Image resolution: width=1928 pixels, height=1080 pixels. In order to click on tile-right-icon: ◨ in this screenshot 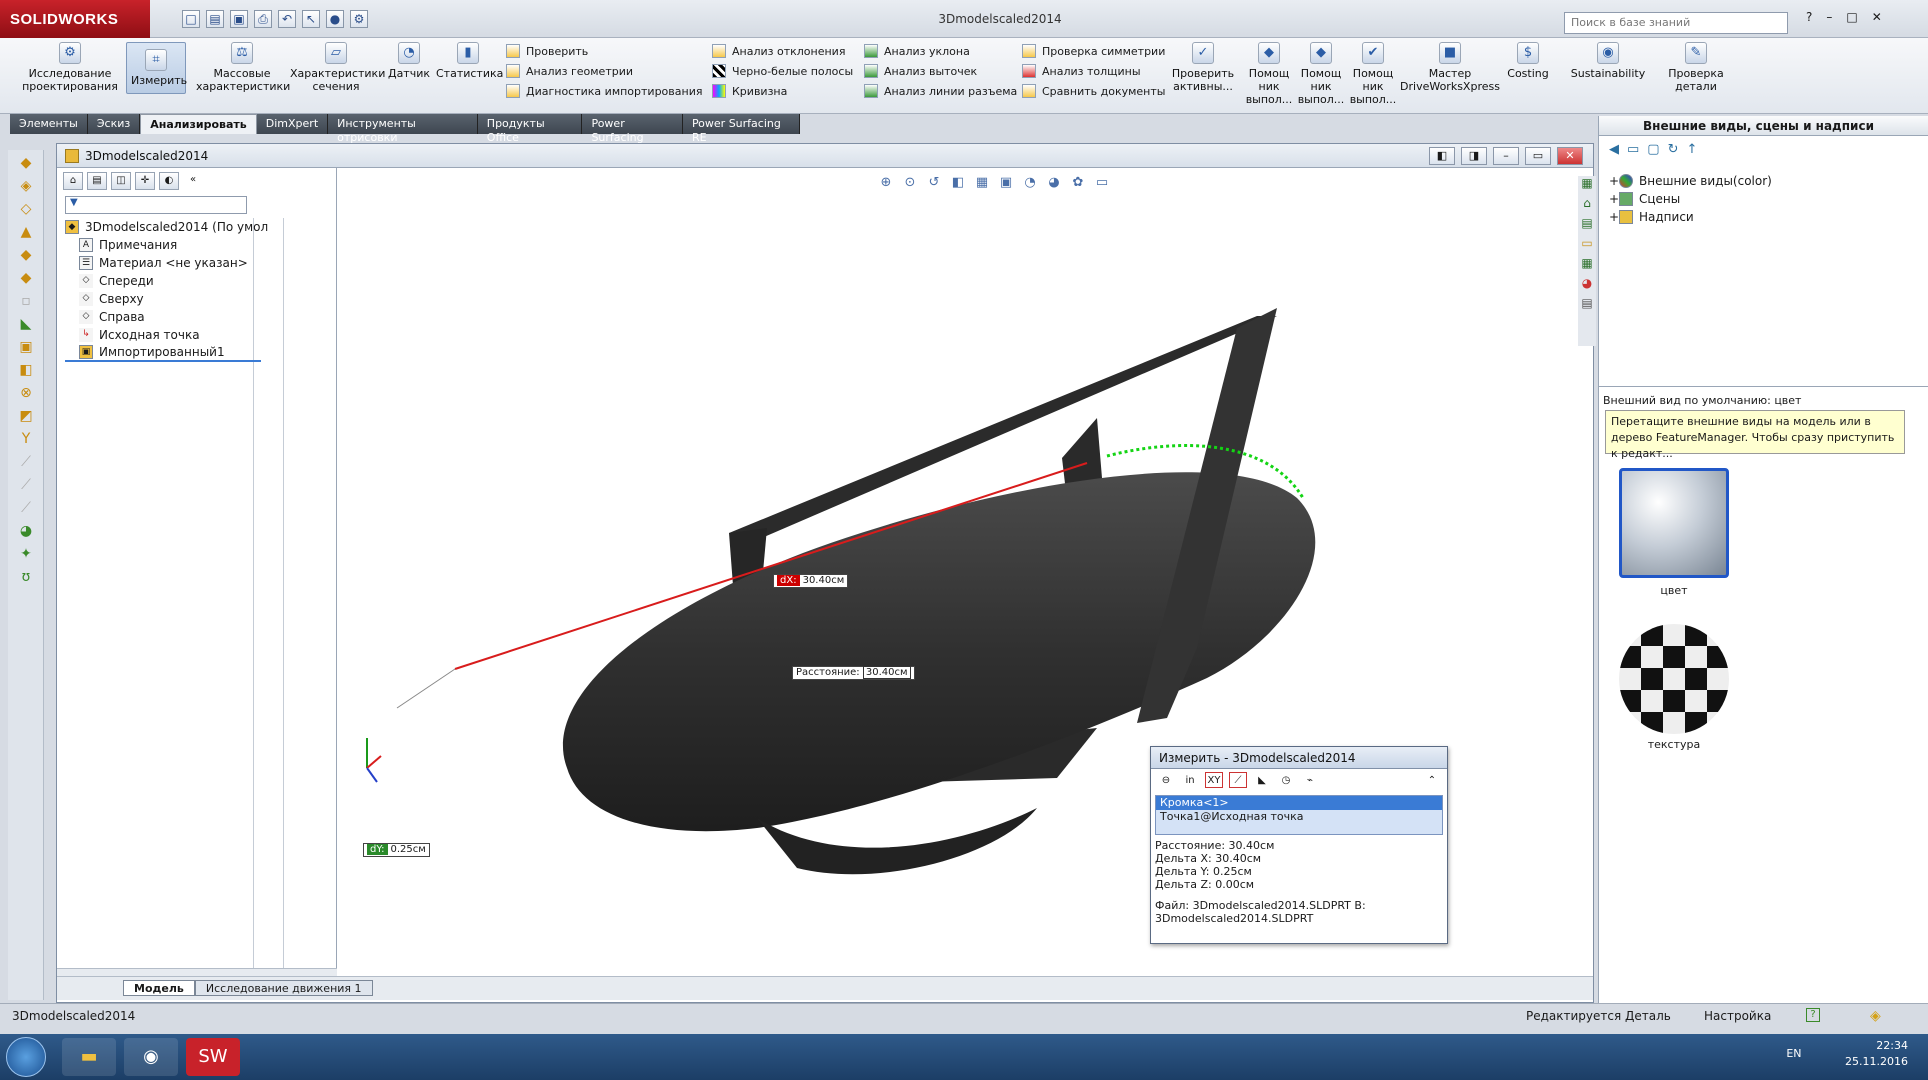, I will do `click(1474, 156)`.